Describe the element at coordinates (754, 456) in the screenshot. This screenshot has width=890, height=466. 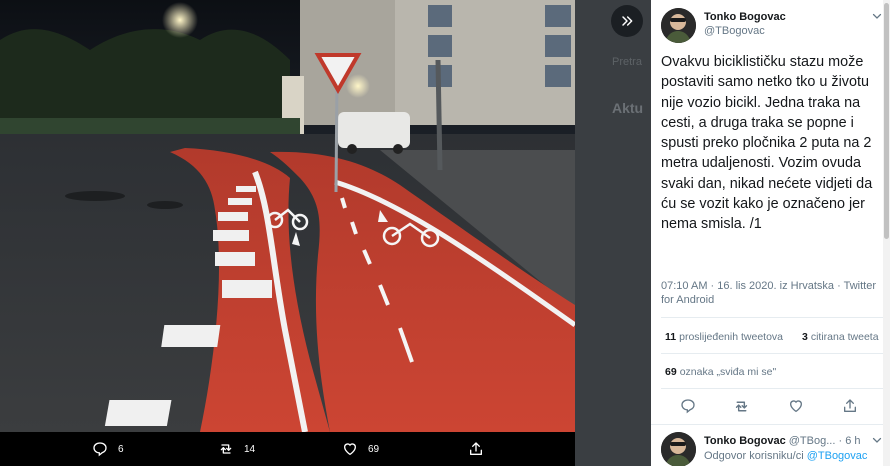
I see `reply-prefix: Odgovor korisniku/ci` at that location.